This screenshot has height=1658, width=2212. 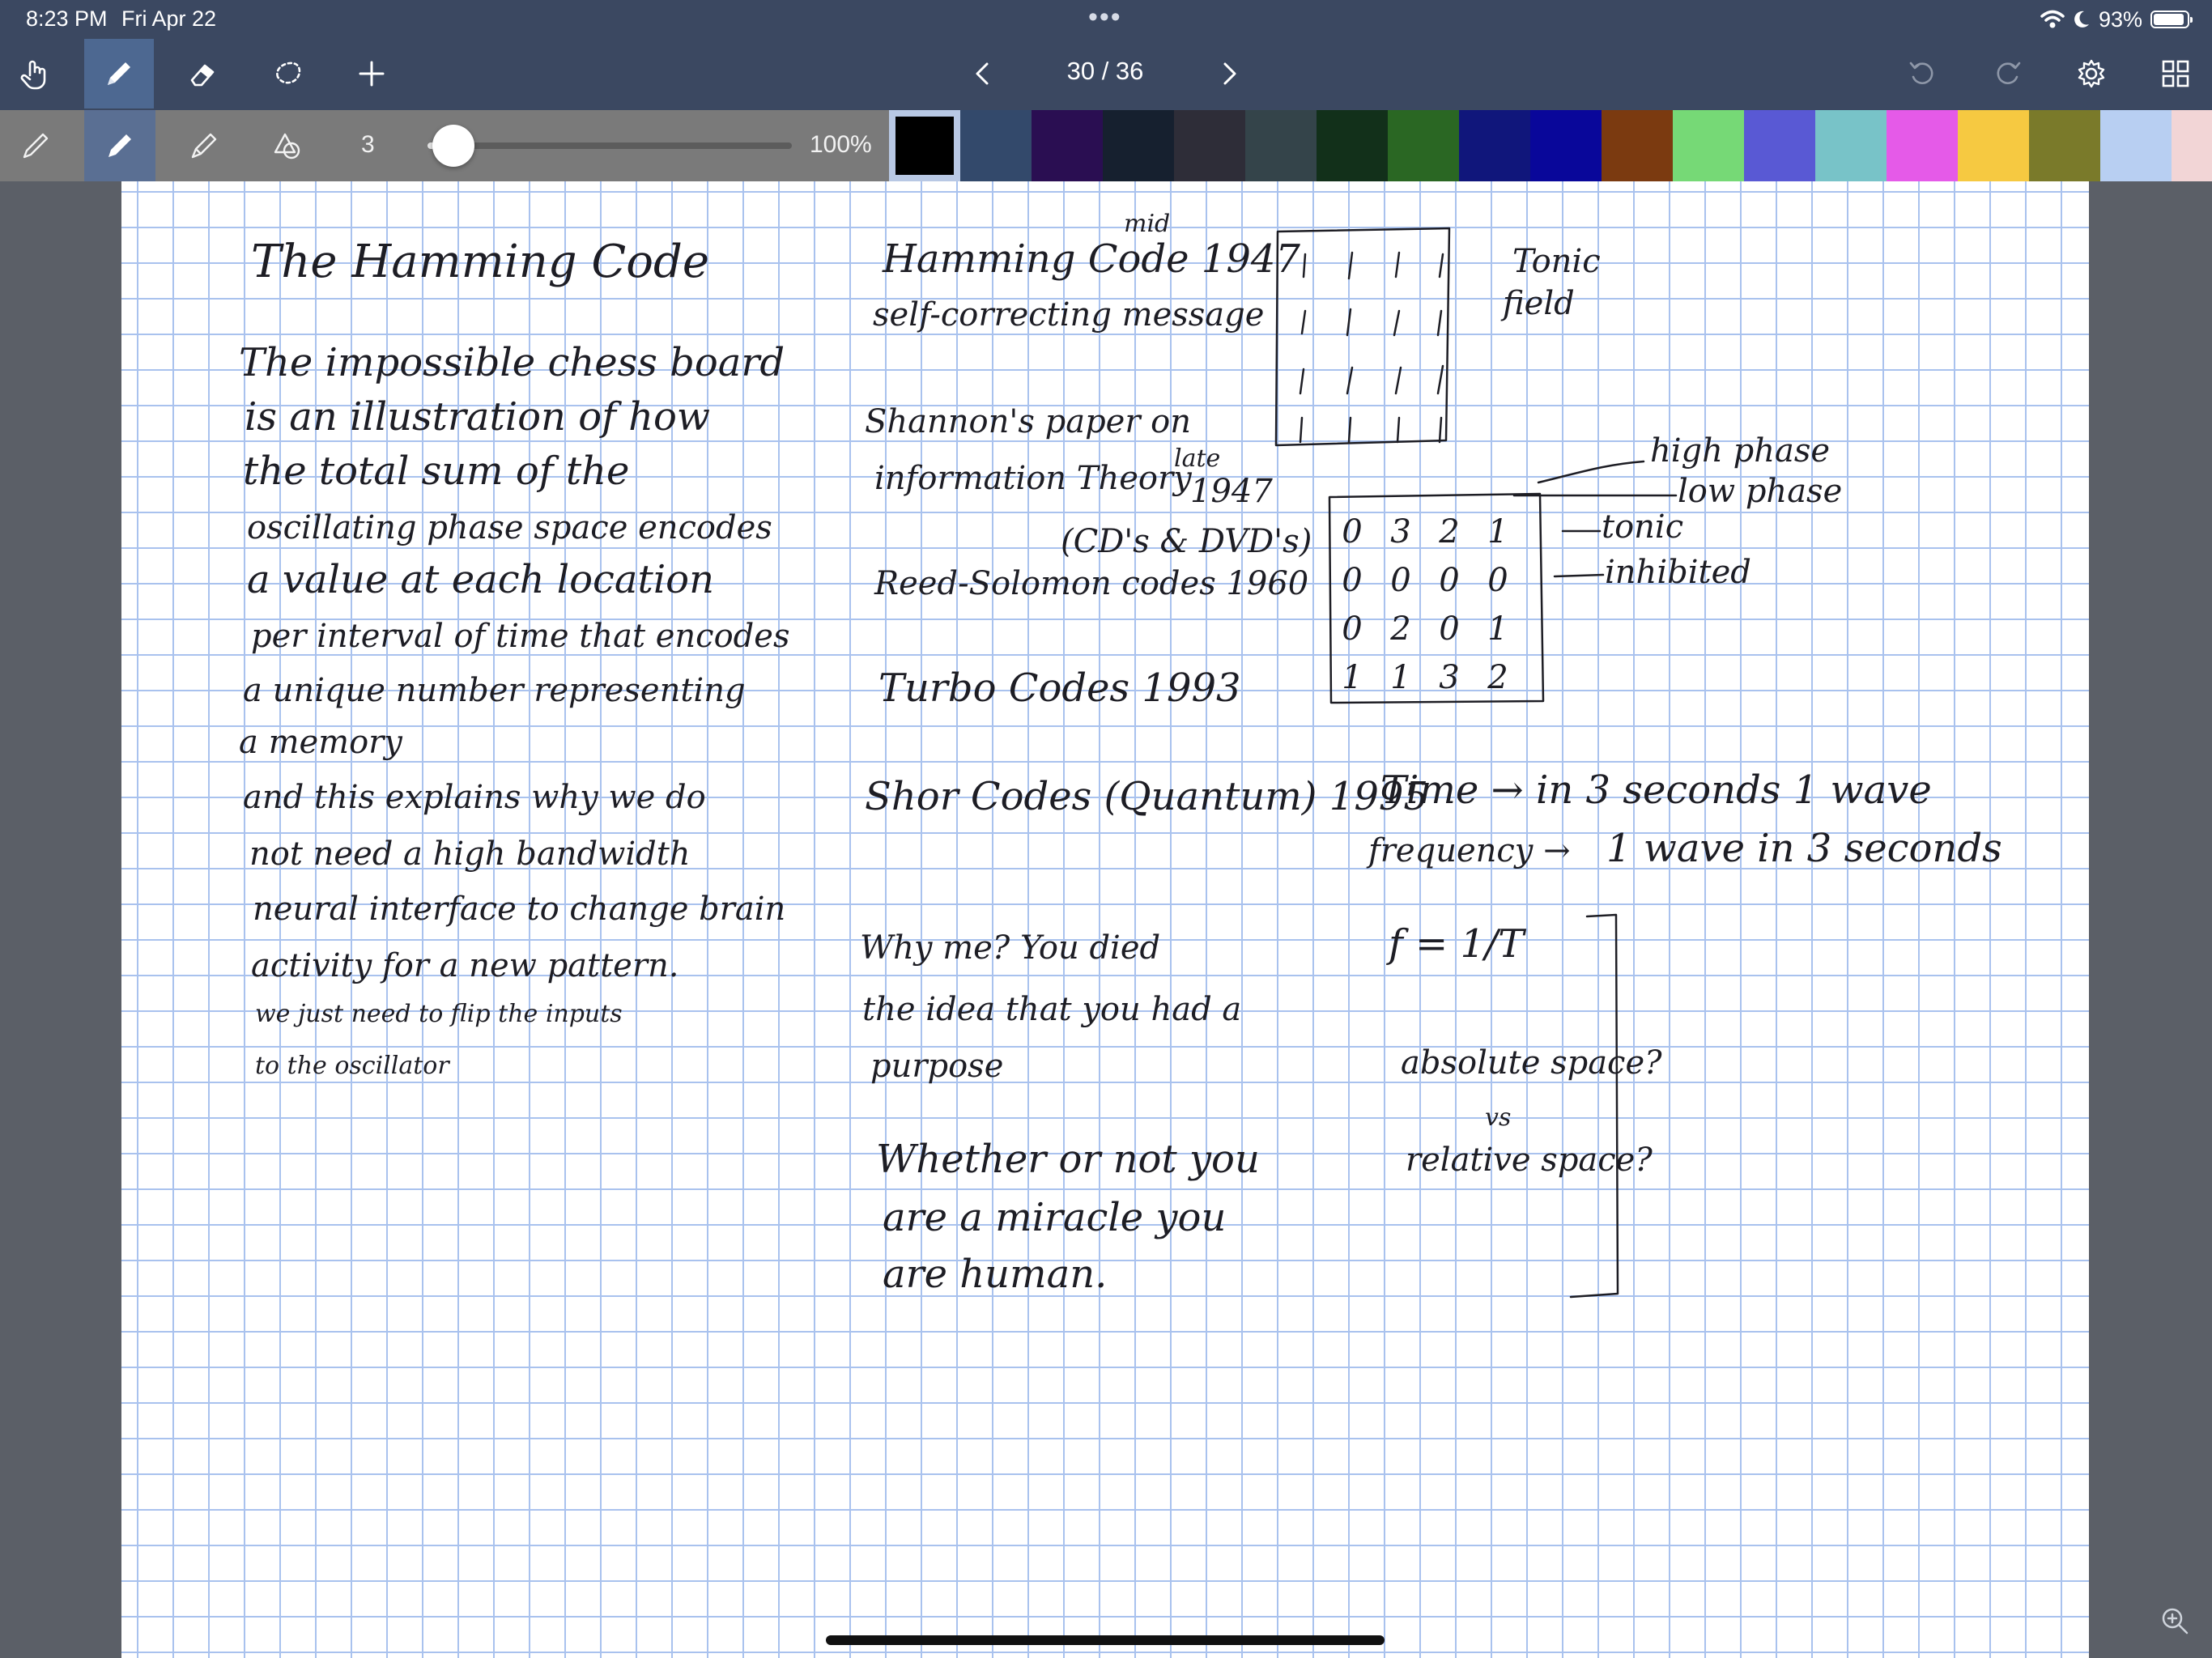 I want to click on shannon-line-1: Shannon's paper on, so click(x=1028, y=421).